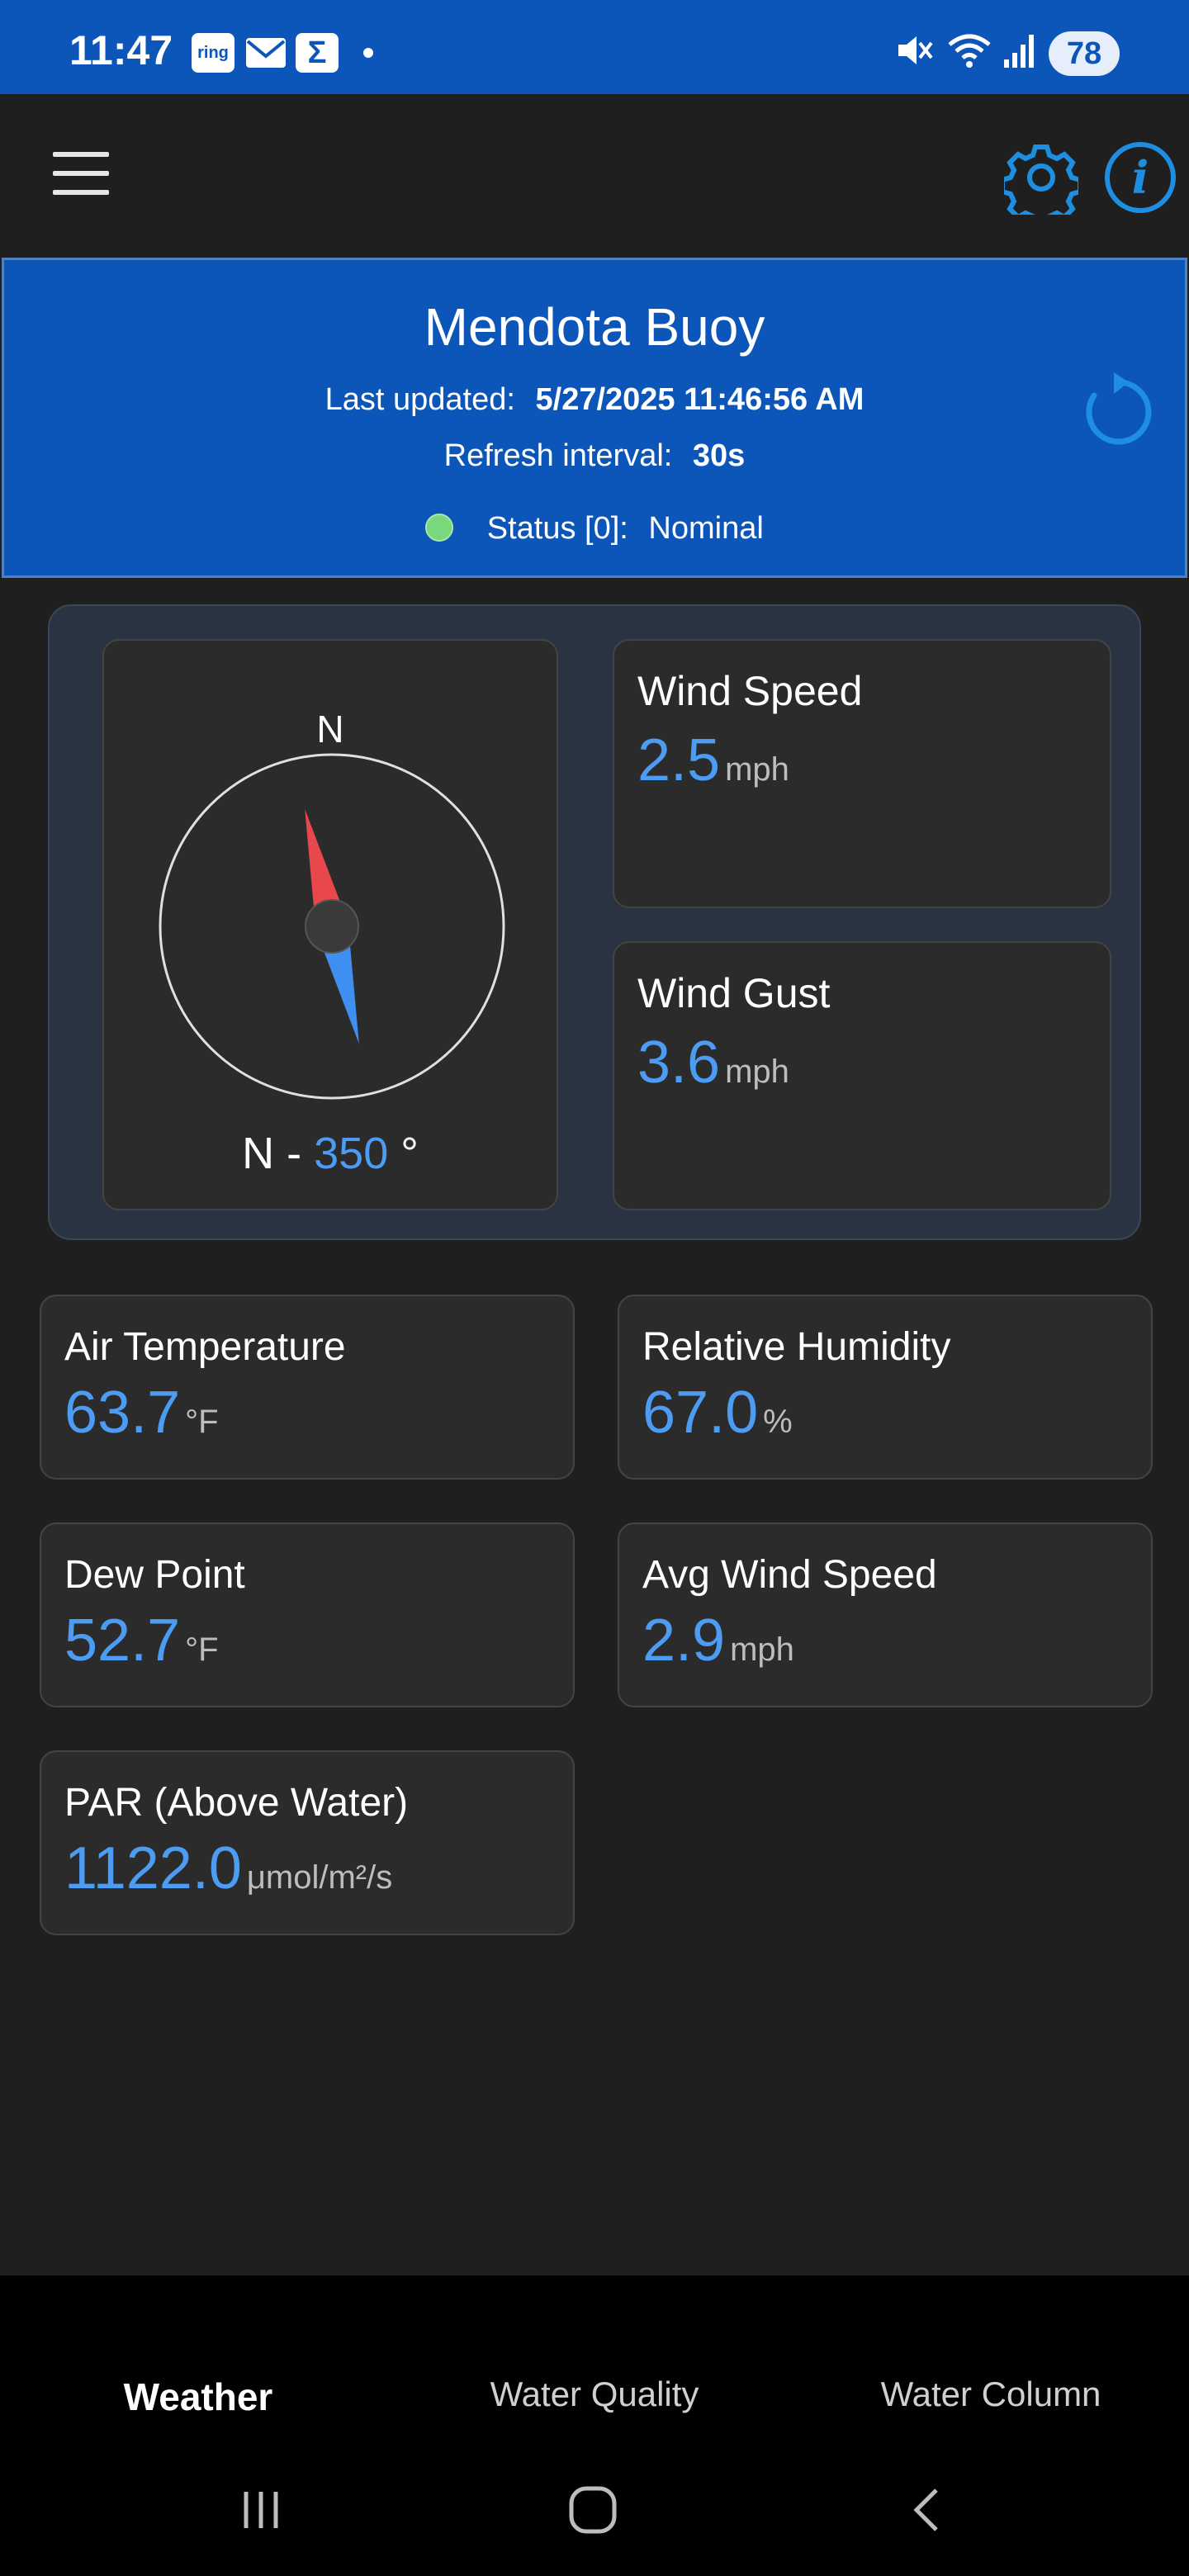  Describe the element at coordinates (319, 1877) in the screenshot. I see `metric-unit: μmol/m²/s` at that location.